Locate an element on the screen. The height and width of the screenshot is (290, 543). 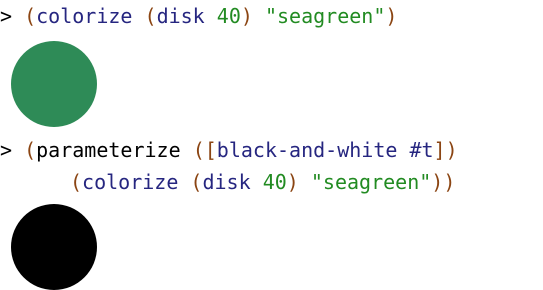
repl-input-line-1: > (colorize (disk 40) "seagreen") is located at coordinates (198, 16).